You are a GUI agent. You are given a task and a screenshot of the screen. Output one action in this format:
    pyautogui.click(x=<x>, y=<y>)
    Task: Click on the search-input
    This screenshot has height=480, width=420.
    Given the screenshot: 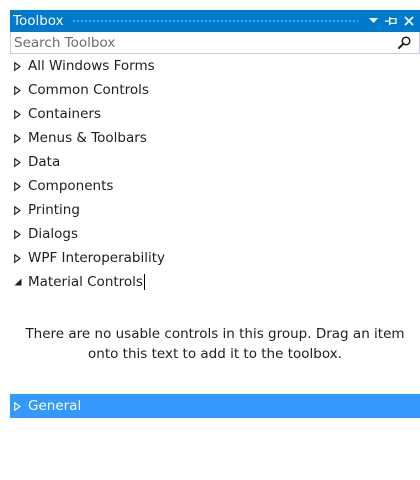 What is the action you would take?
    pyautogui.click(x=203, y=42)
    